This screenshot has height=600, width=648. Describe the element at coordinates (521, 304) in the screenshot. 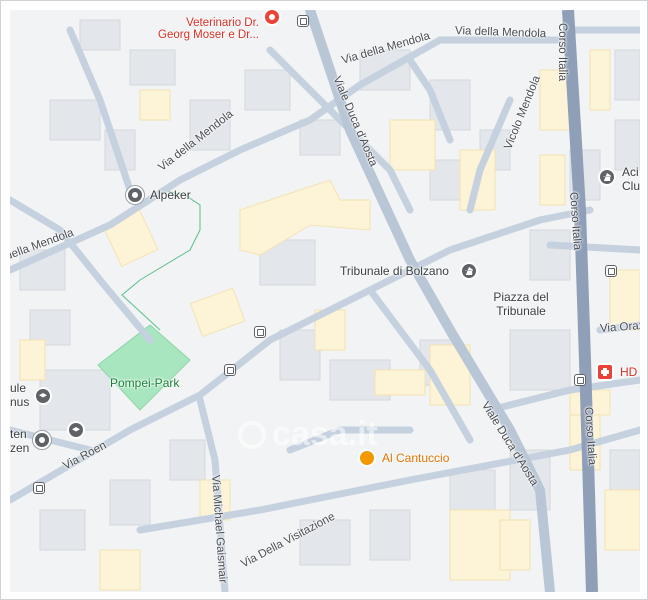

I see `poi-label-piazza-tribunale: Piazza del Tribunale` at that location.